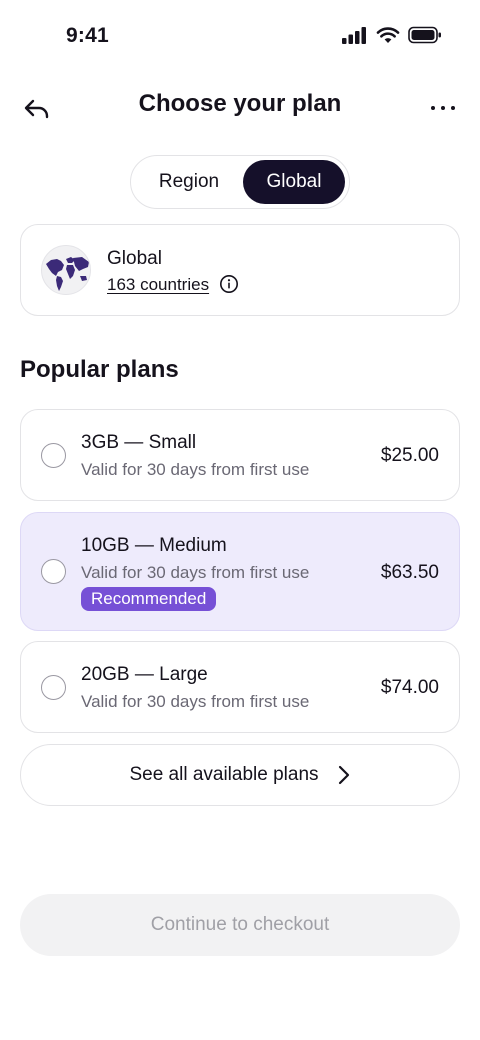 The image size is (480, 1040). Describe the element at coordinates (154, 545) in the screenshot. I see `plan-name: 10GB — Medium` at that location.